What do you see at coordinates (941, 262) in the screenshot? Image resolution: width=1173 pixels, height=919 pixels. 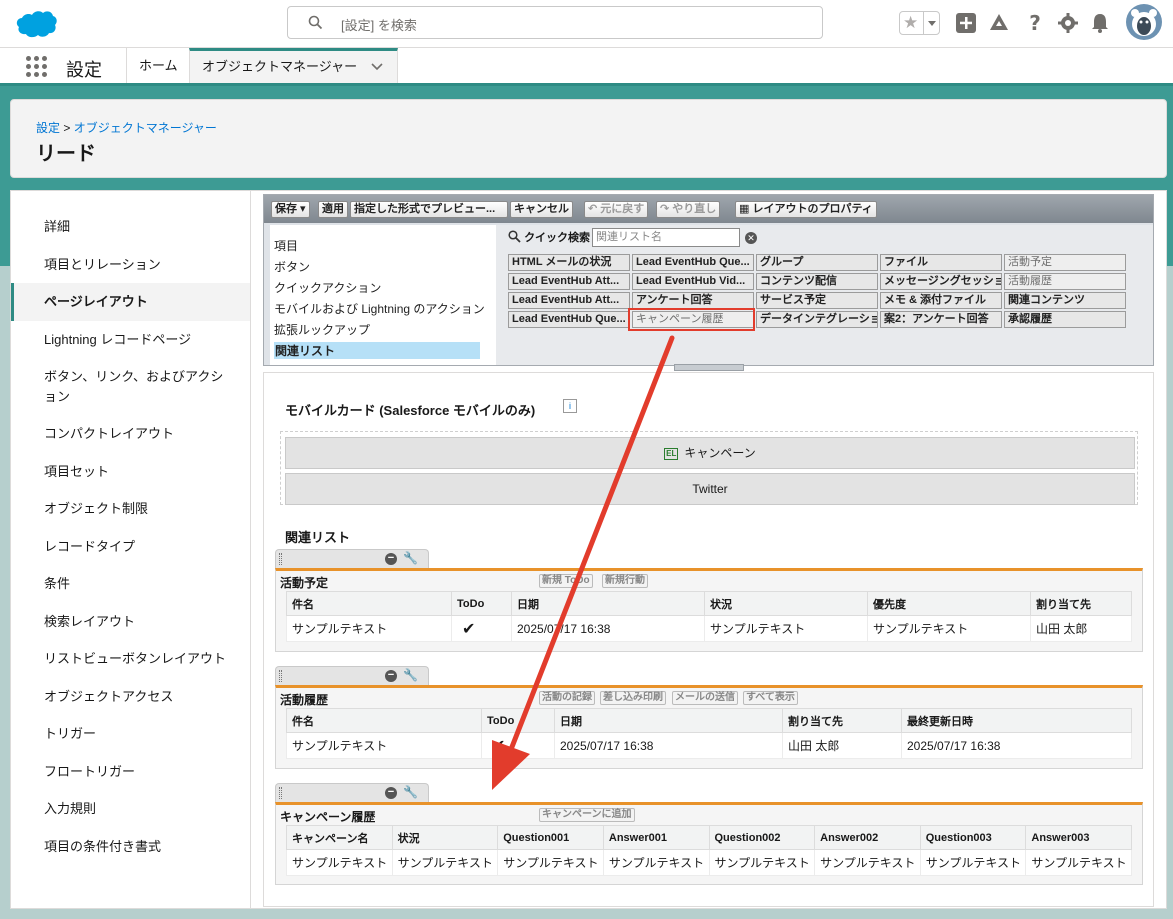 I see `palette-item: ファイル` at bounding box center [941, 262].